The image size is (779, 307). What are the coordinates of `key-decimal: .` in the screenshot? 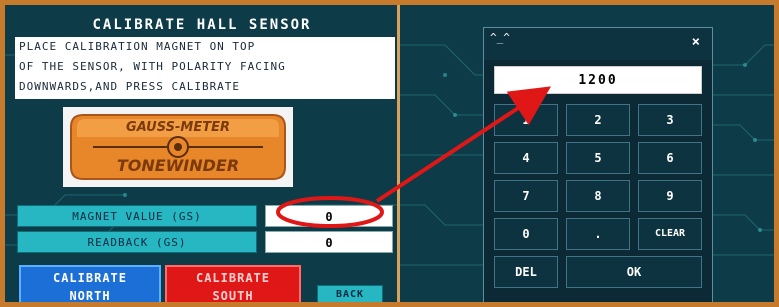 It's located at (598, 234).